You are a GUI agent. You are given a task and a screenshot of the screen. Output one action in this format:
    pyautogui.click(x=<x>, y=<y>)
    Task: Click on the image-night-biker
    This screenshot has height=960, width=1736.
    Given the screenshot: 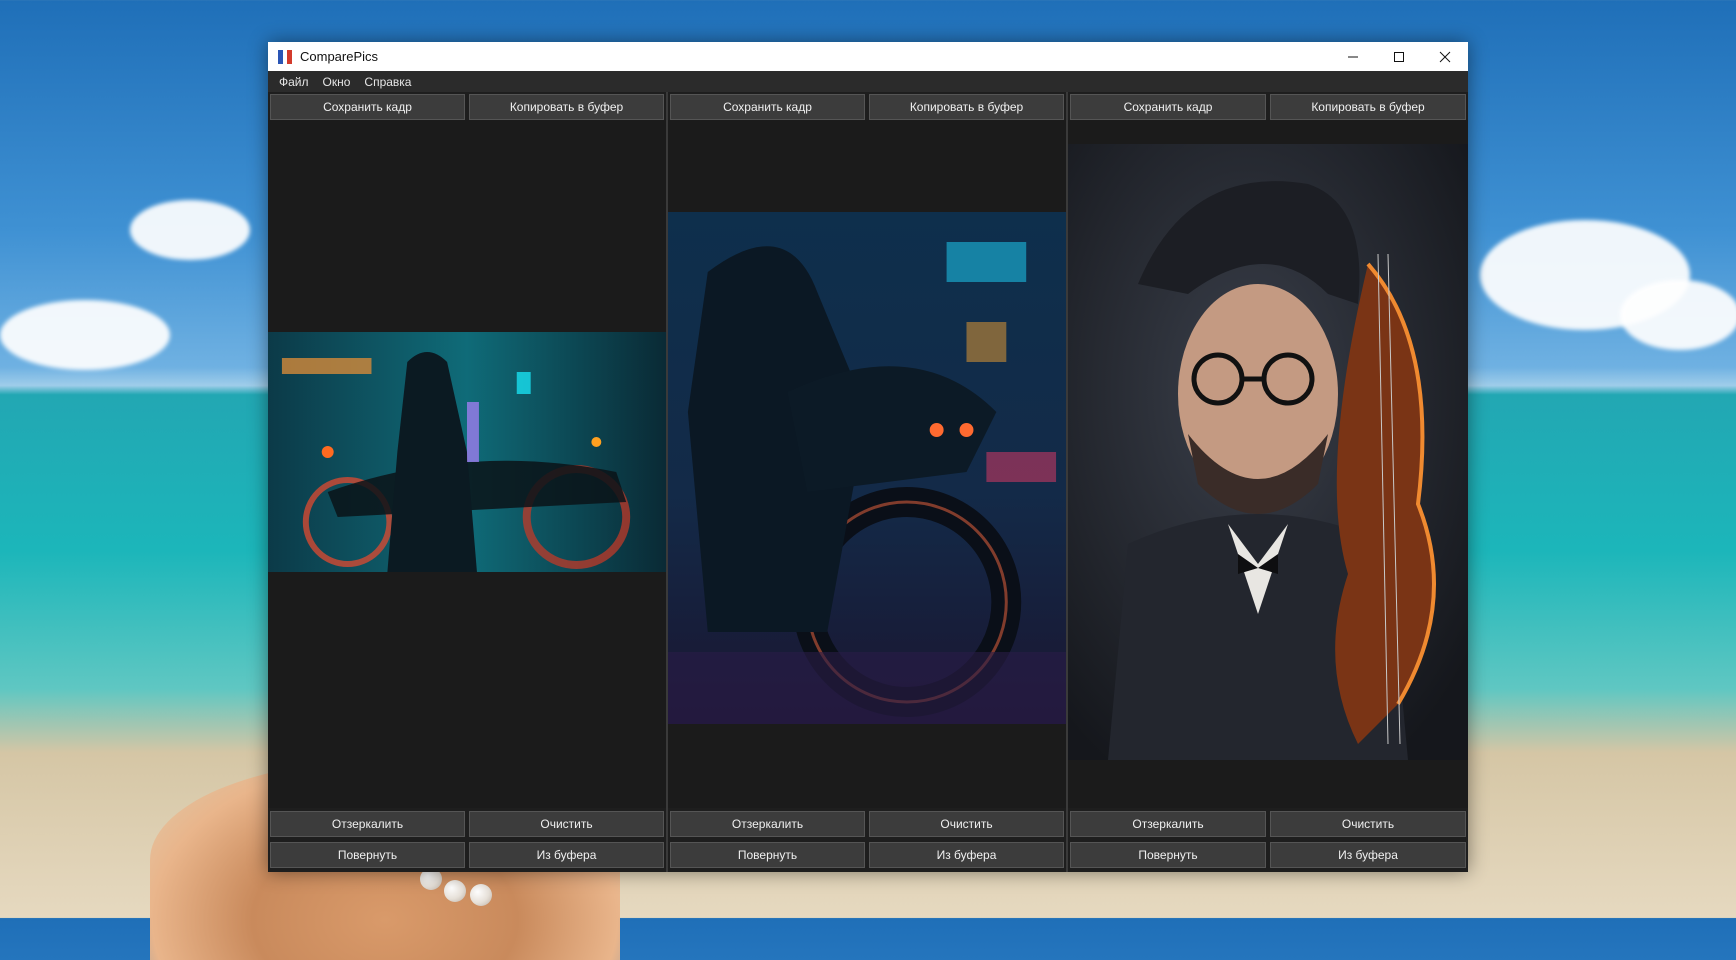 What is the action you would take?
    pyautogui.click(x=867, y=468)
    